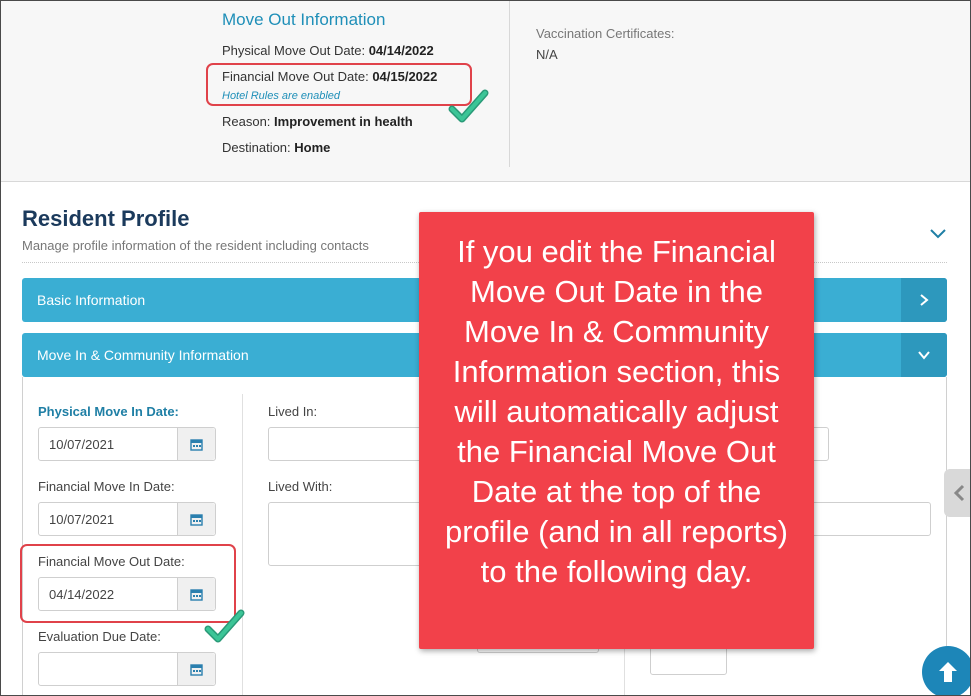 Image resolution: width=971 pixels, height=696 pixels. Describe the element at coordinates (401, 50) in the screenshot. I see `physical-move-out-value: 04/14/2022` at that location.